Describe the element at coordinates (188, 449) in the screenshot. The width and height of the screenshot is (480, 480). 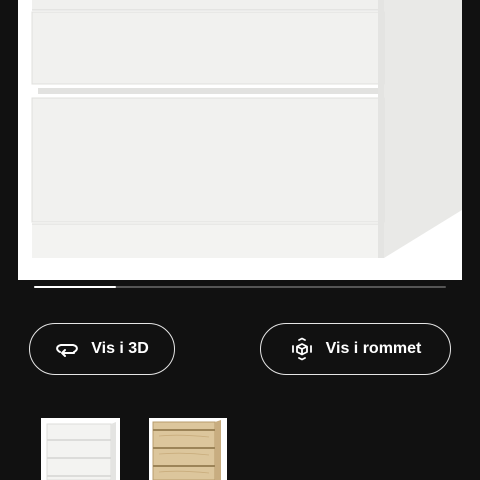
I see `thumbnail-oak-variant` at that location.